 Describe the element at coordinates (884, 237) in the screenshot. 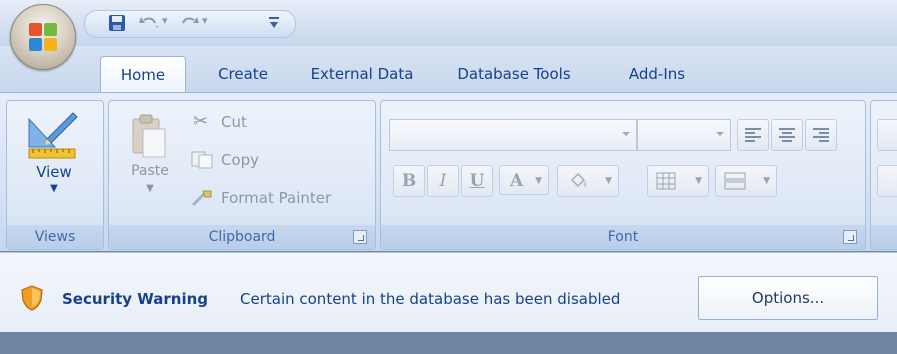

I see `rich-text-group-label` at that location.